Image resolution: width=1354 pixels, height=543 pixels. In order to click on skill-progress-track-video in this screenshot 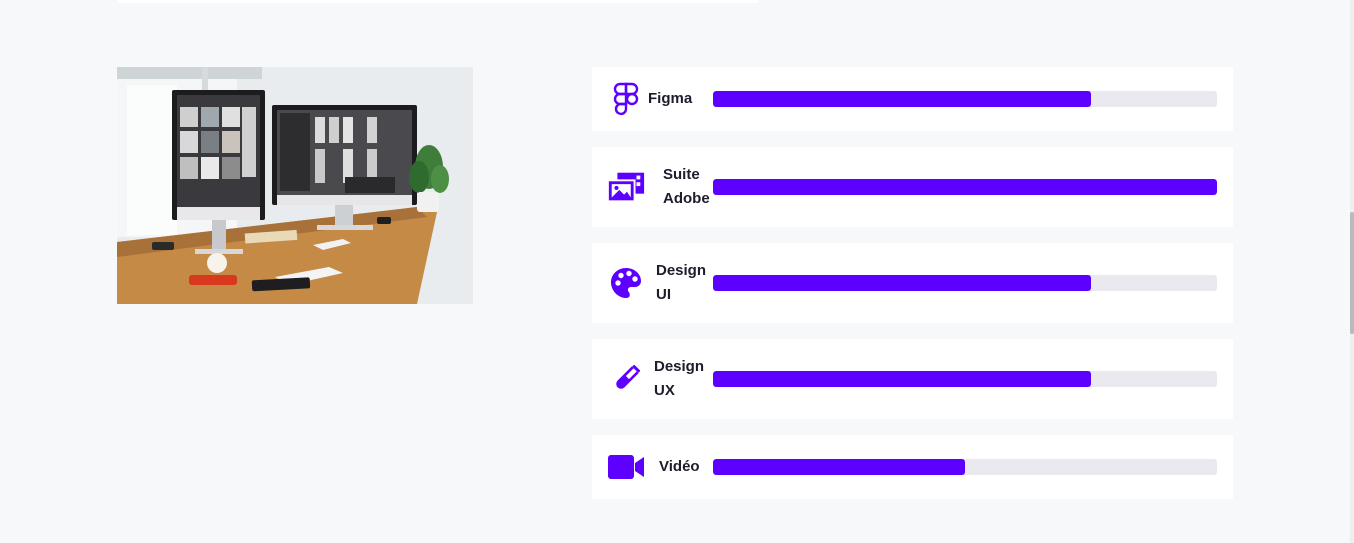, I will do `click(965, 467)`.